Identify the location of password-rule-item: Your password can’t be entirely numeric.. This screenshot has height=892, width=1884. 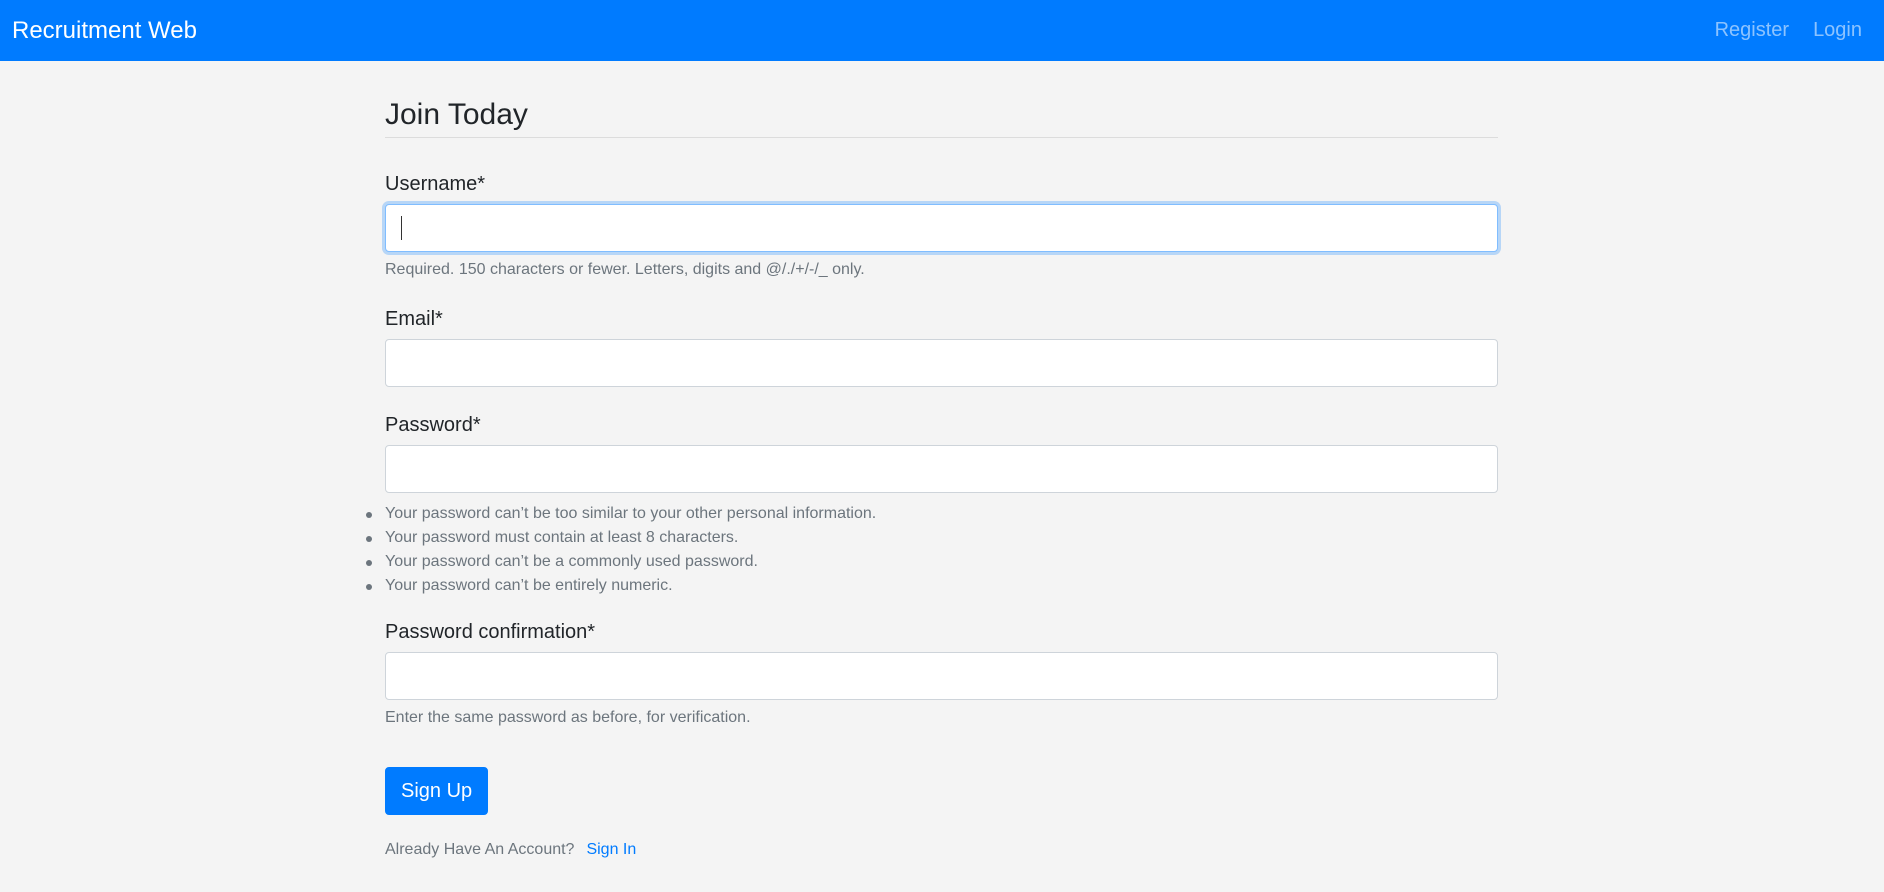
(932, 586).